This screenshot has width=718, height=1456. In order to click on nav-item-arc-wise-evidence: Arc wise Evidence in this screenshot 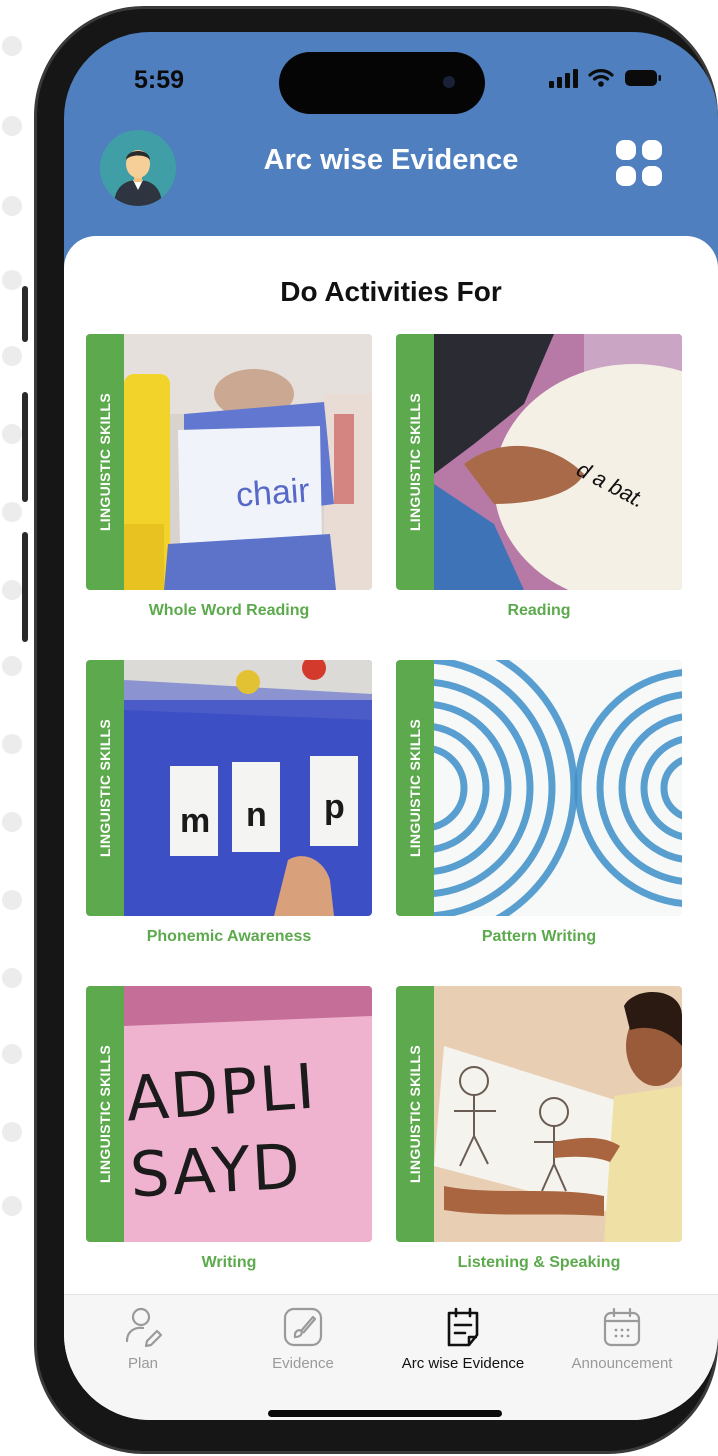, I will do `click(463, 1338)`.